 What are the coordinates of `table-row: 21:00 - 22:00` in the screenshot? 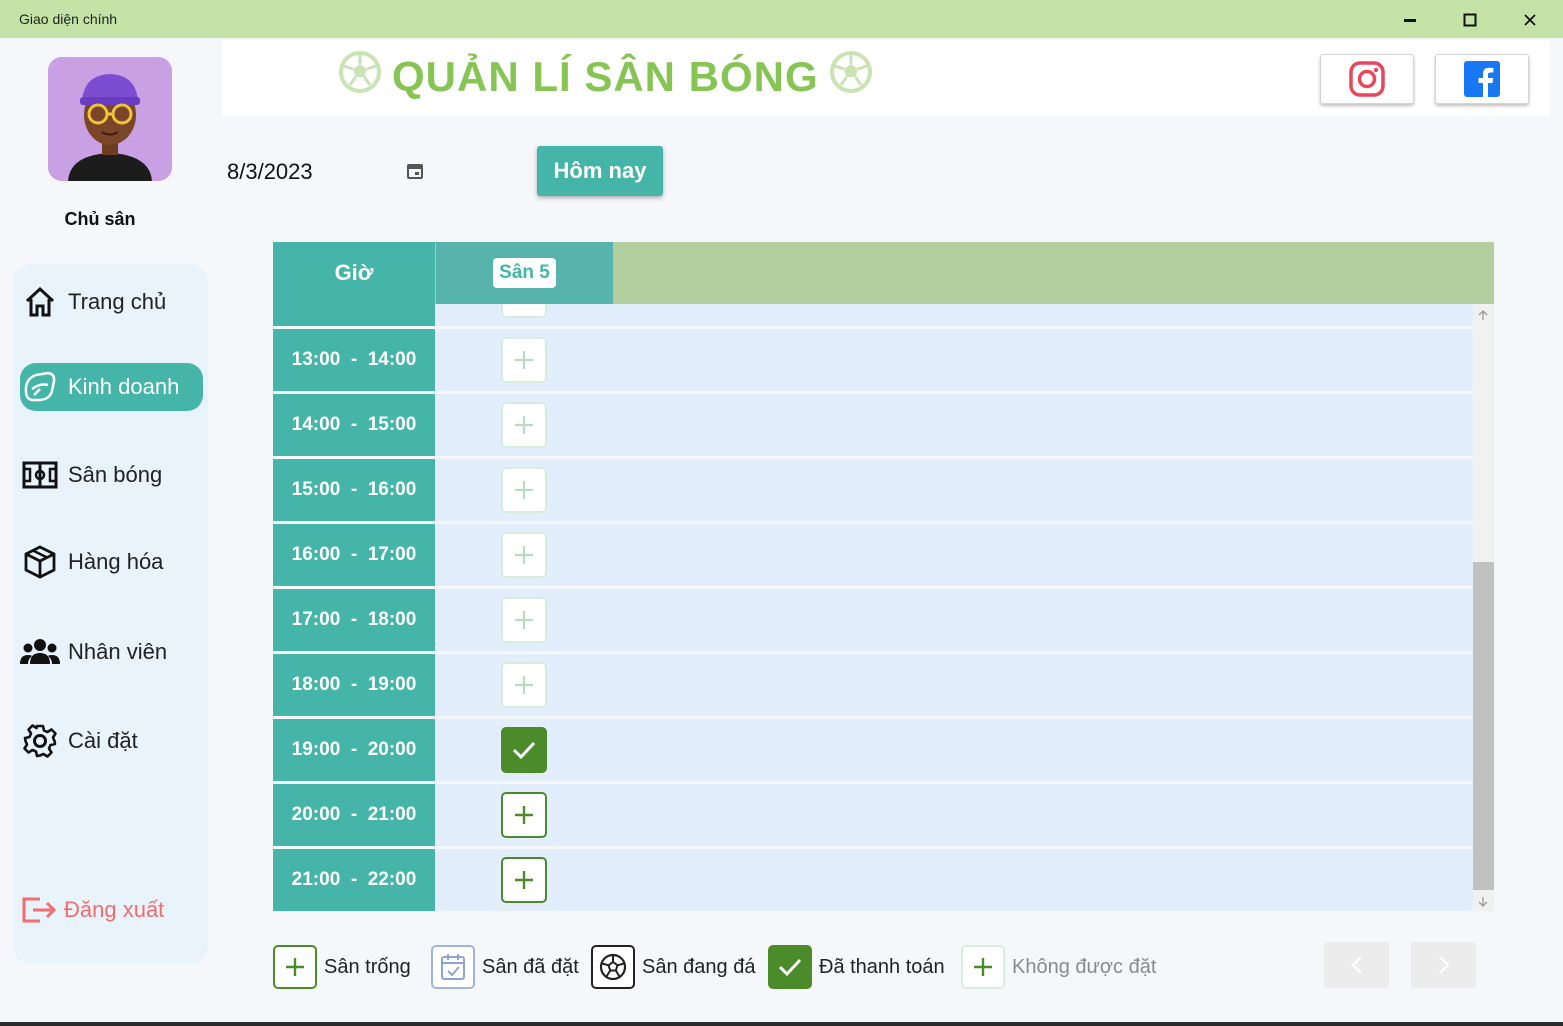 It's located at (873, 880).